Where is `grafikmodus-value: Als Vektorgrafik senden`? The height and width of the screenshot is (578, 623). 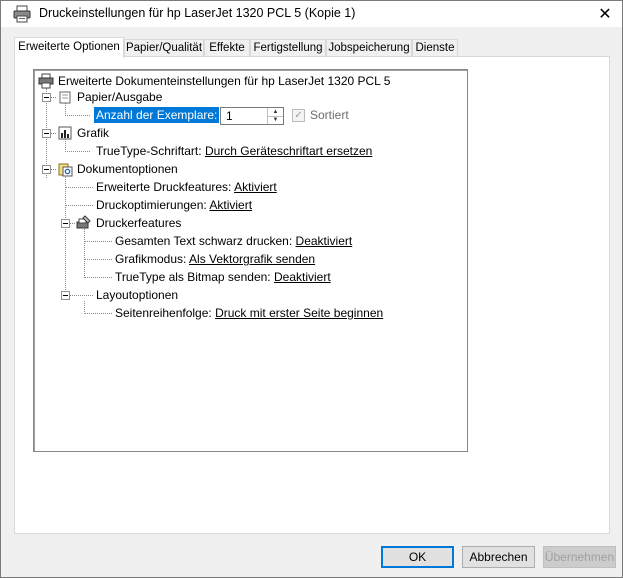
grafikmodus-value: Als Vektorgrafik senden is located at coordinates (252, 259).